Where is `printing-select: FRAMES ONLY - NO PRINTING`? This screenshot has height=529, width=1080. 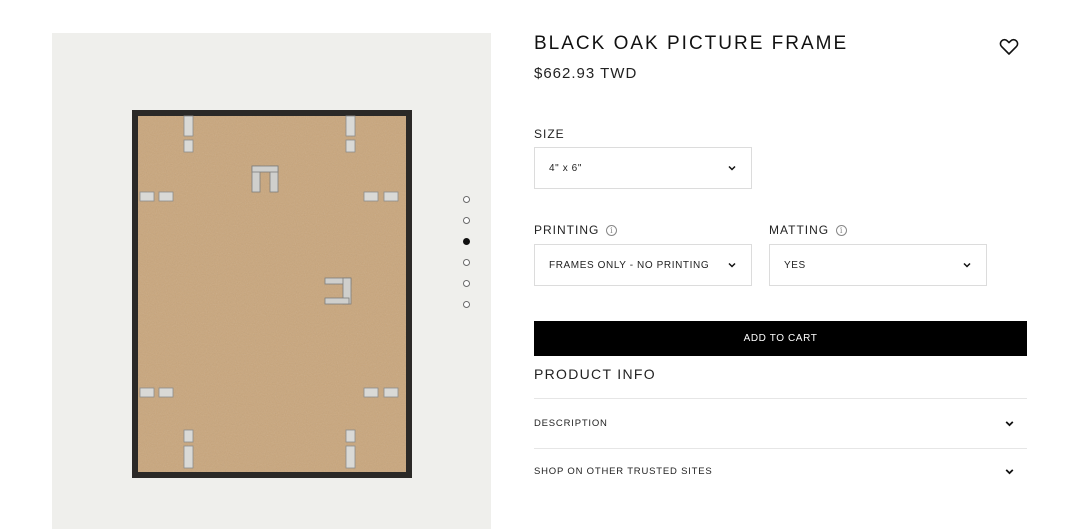 printing-select: FRAMES ONLY - NO PRINTING is located at coordinates (643, 265).